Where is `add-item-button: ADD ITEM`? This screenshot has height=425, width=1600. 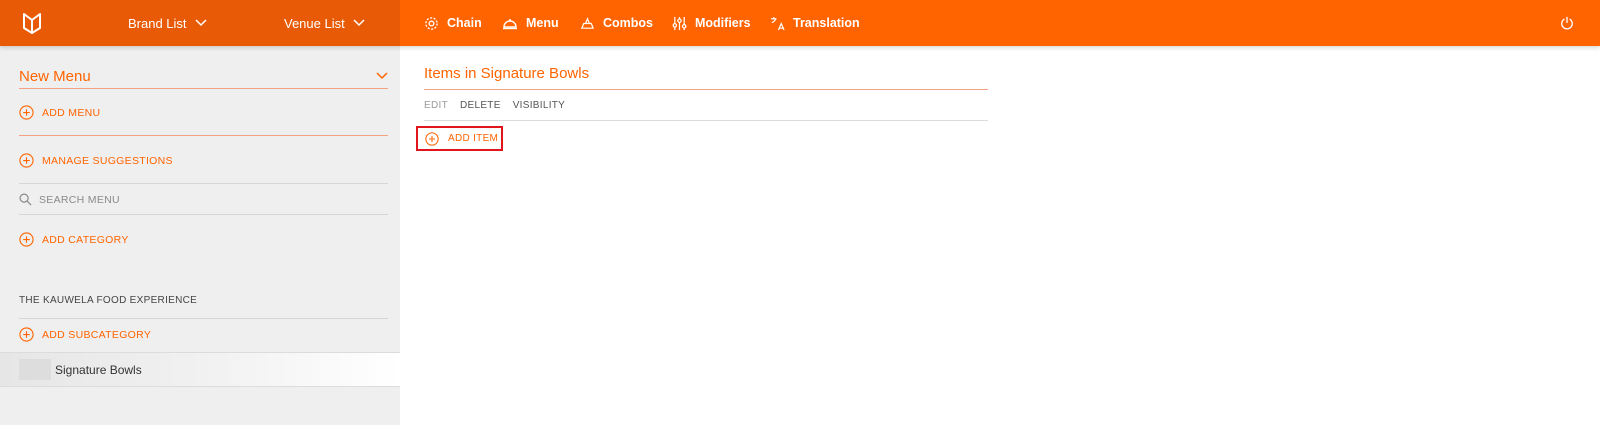 add-item-button: ADD ITEM is located at coordinates (459, 138).